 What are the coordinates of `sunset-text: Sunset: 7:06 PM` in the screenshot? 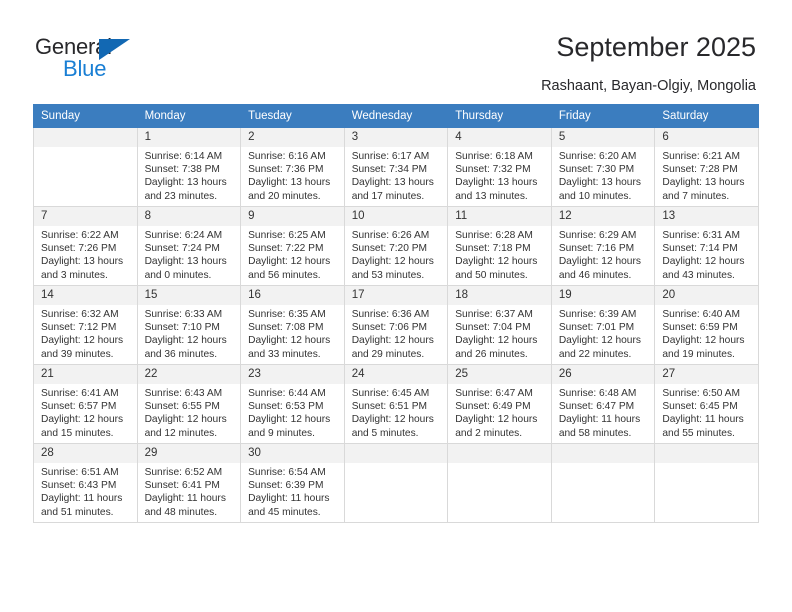 It's located at (389, 328).